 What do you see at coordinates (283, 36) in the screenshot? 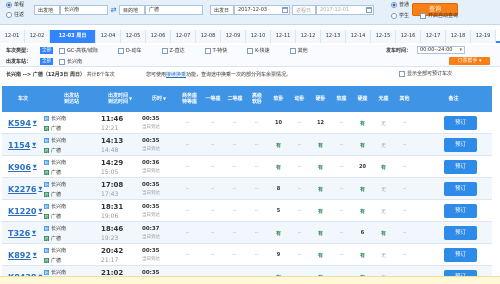
I see `date-tab: 12-11` at bounding box center [283, 36].